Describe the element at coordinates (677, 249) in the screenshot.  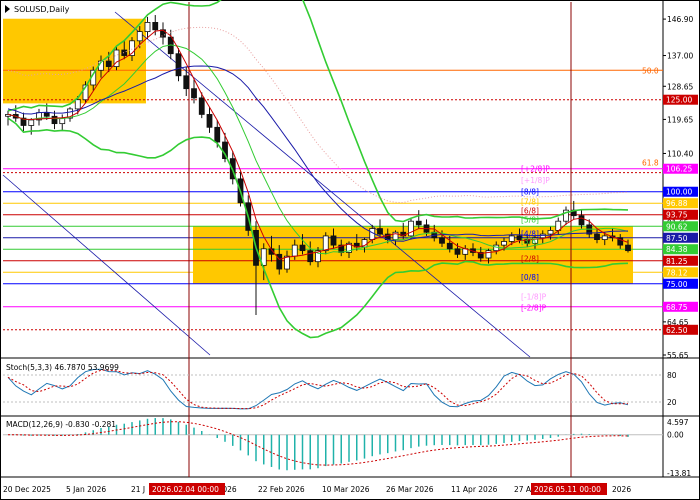
I see `price-level-label: 84.38` at that location.